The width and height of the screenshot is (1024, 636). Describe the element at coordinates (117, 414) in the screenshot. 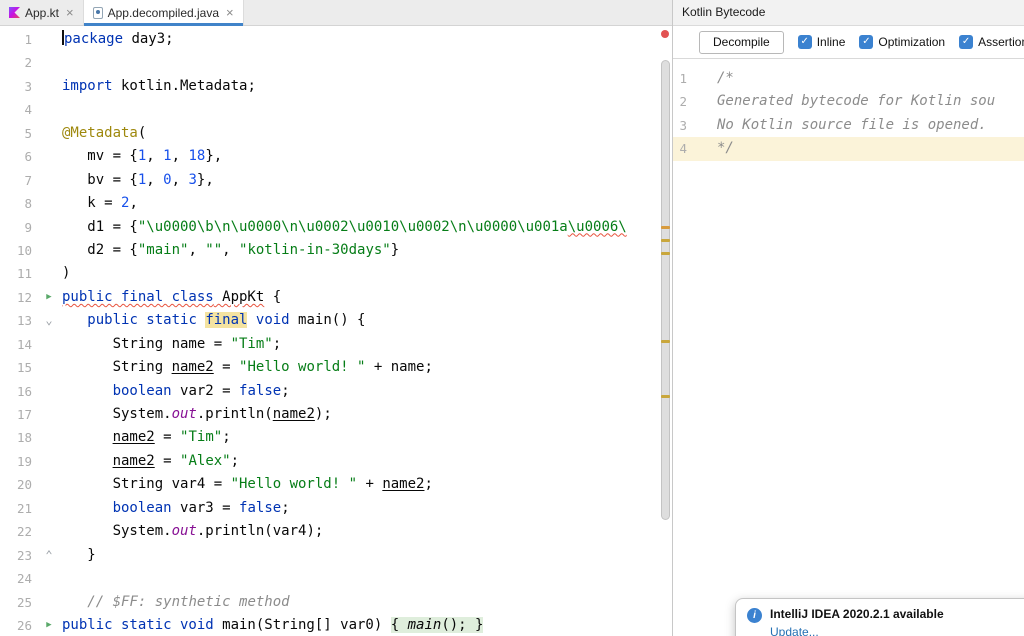

I see `code-token: System.` at that location.